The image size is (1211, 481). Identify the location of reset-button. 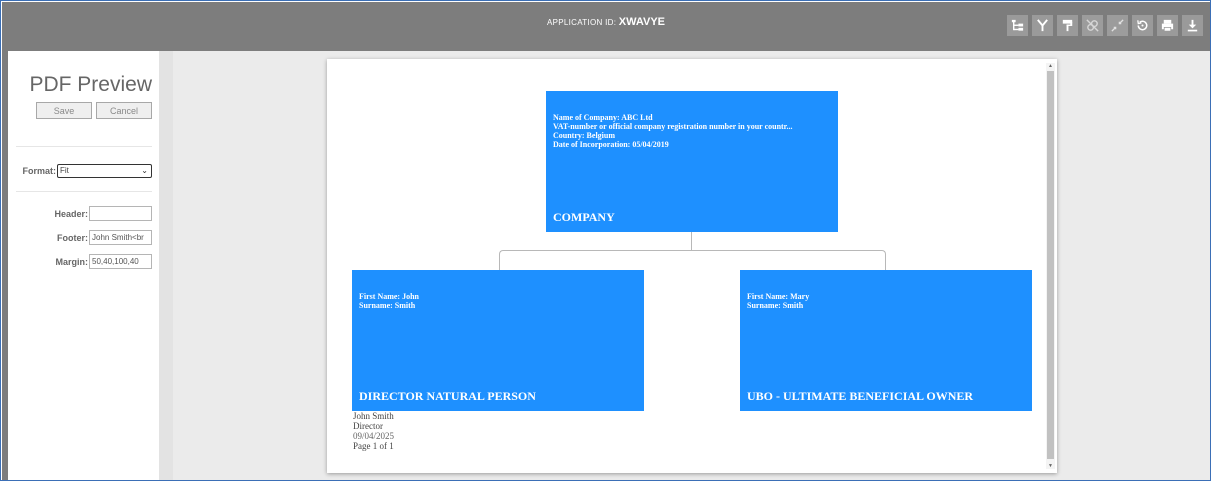
(1142, 25).